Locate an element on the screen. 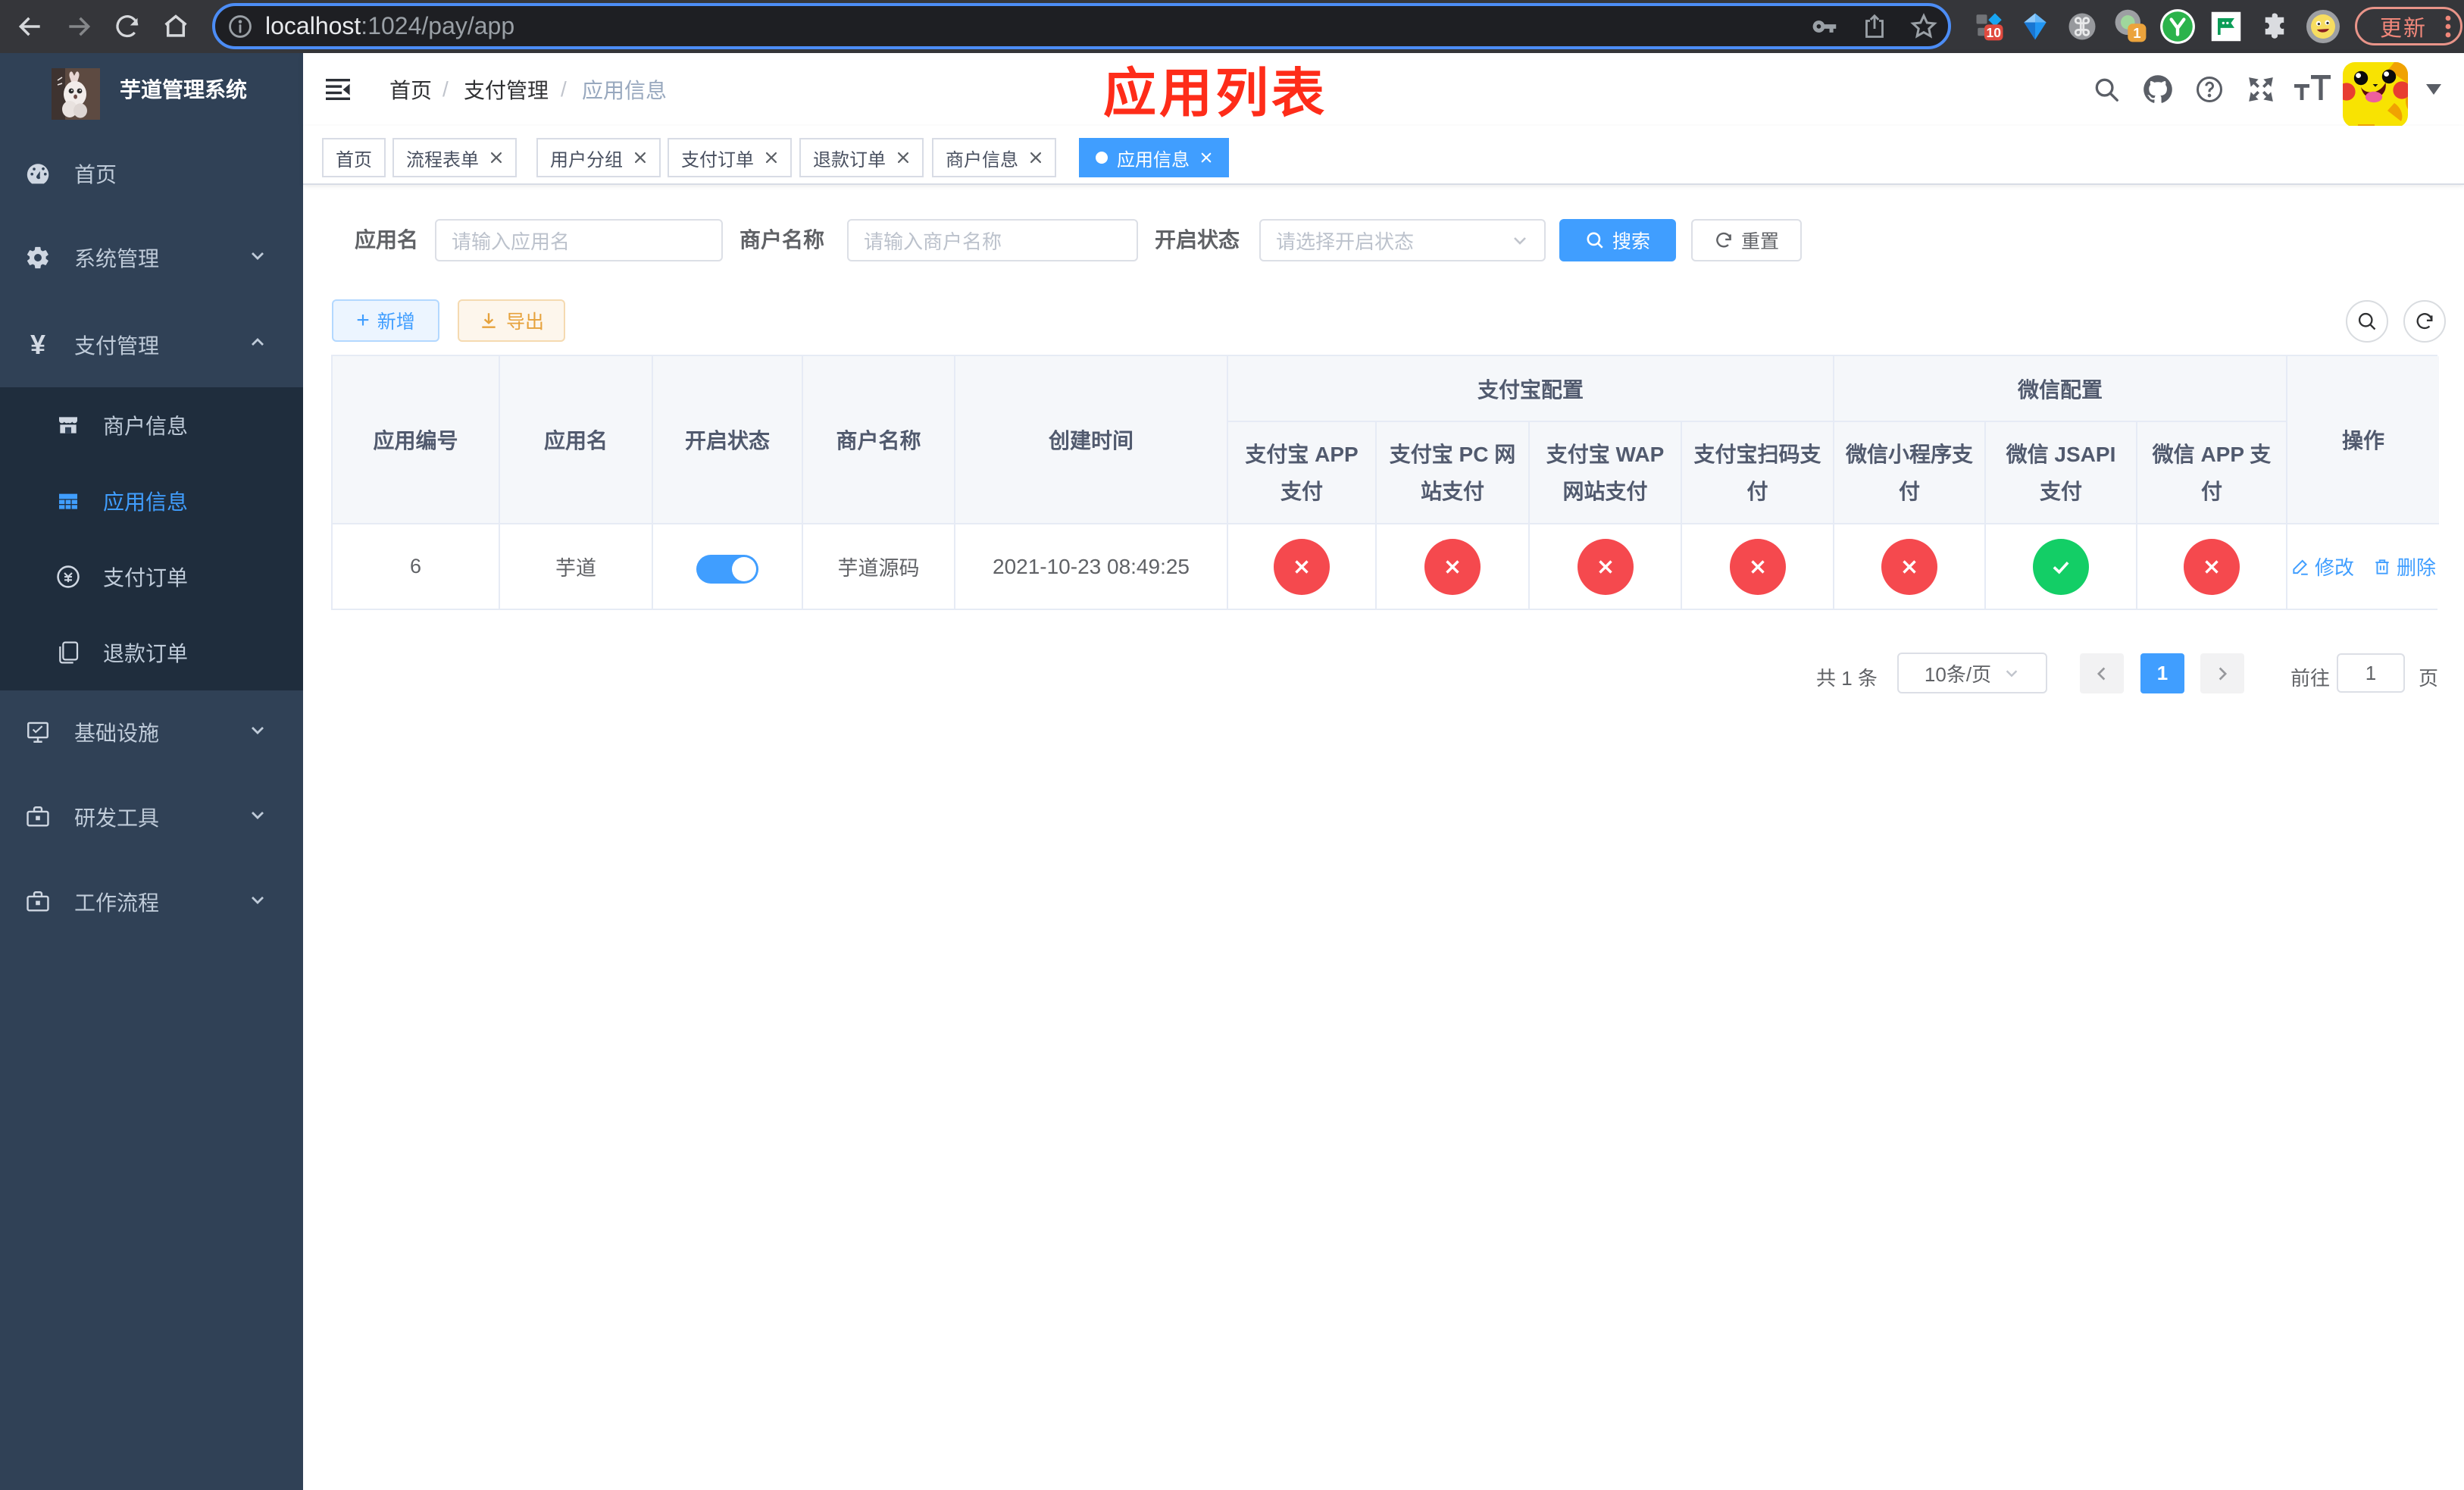  svg-text: 1 is located at coordinates (2136, 33).